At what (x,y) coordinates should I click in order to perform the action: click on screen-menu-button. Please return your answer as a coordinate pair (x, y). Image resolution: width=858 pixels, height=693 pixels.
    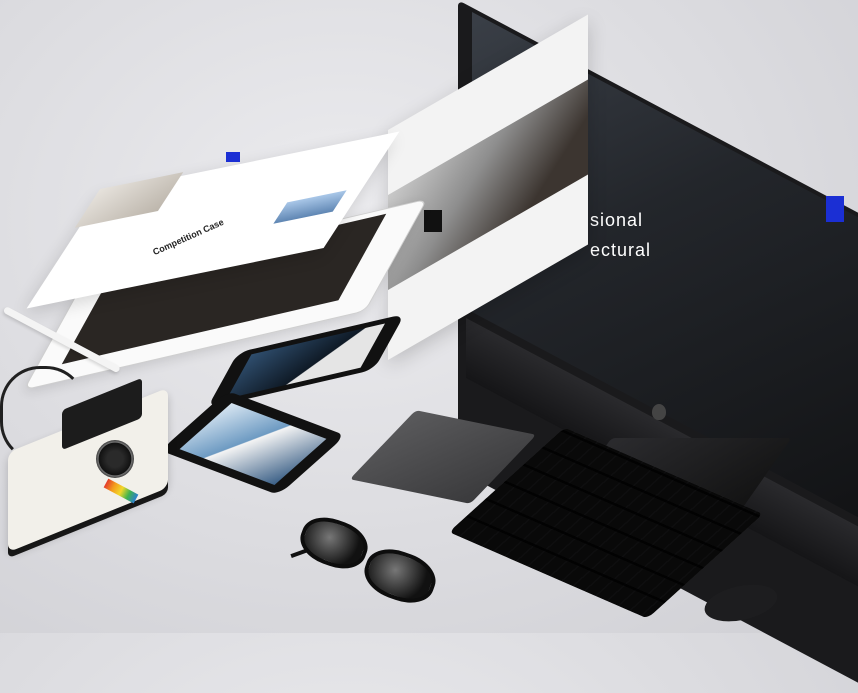
    Looking at the image, I should click on (835, 209).